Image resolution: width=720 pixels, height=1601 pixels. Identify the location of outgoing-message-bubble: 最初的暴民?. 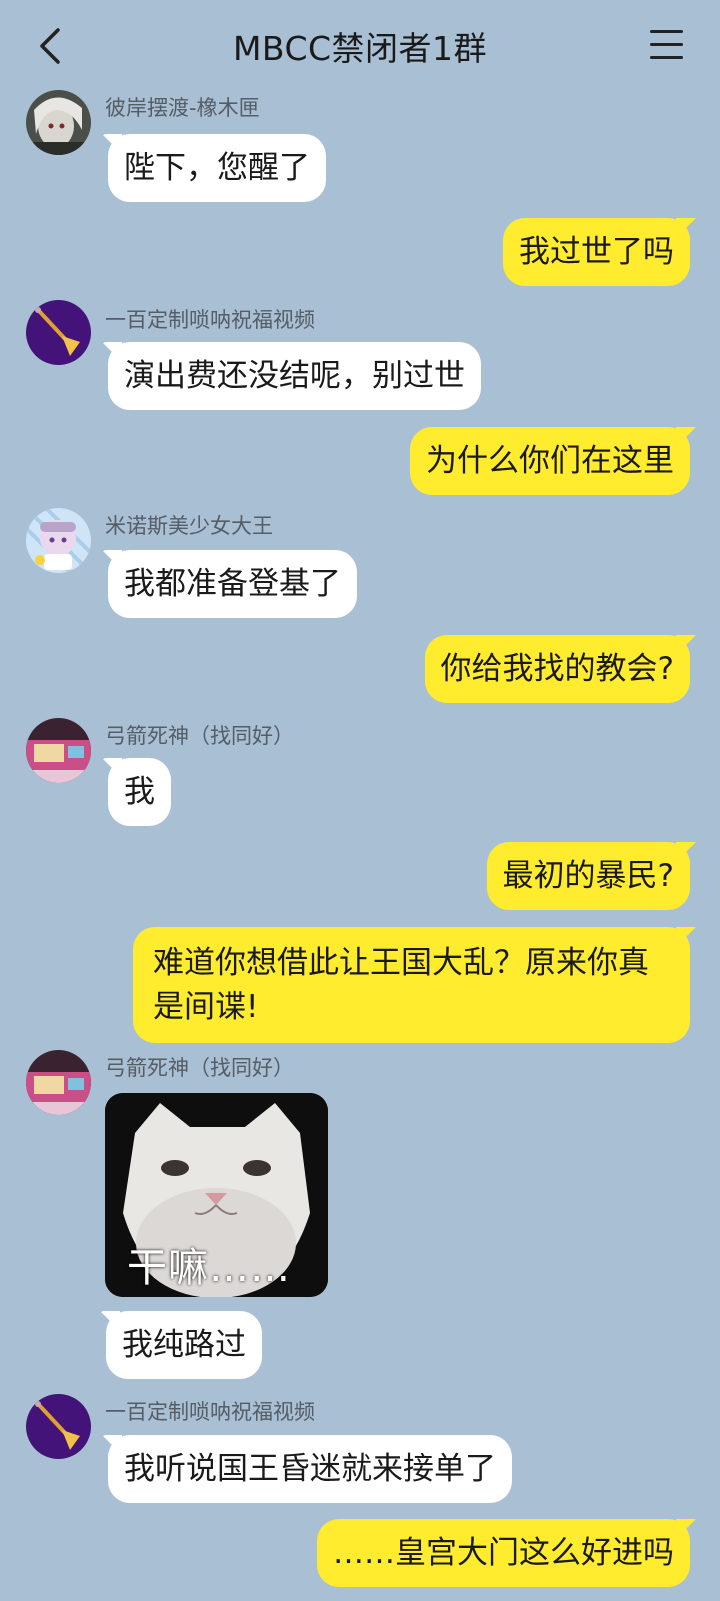
(588, 876).